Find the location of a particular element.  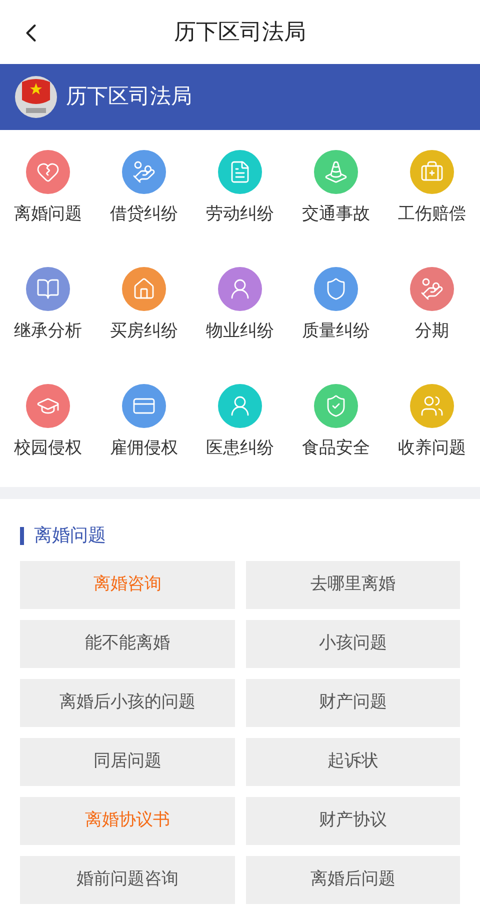

category-item: 借贷纠纷 is located at coordinates (144, 208).